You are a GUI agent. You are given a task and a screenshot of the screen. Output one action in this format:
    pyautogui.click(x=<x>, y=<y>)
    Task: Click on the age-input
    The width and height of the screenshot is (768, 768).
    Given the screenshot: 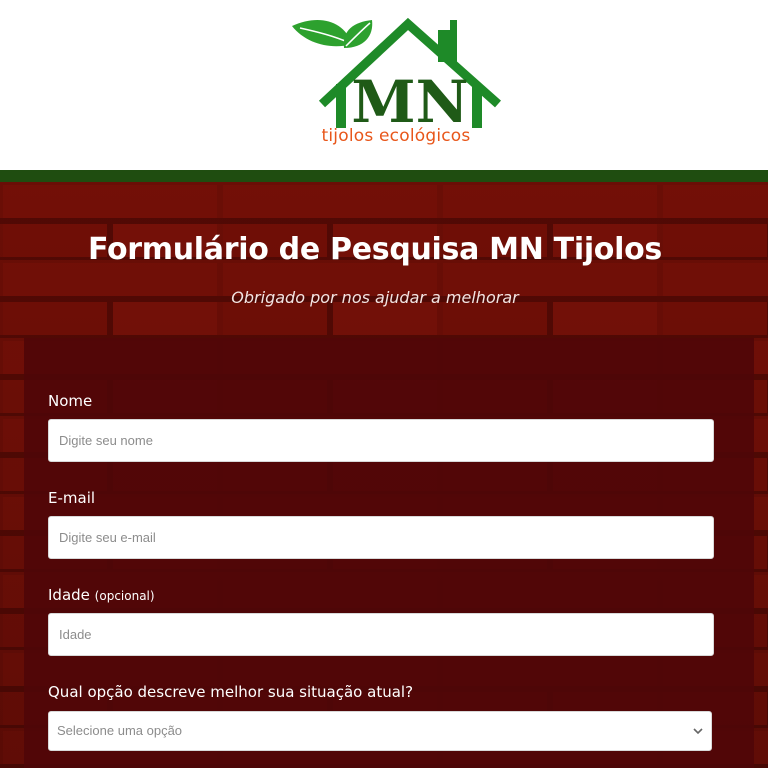 What is the action you would take?
    pyautogui.click(x=381, y=634)
    